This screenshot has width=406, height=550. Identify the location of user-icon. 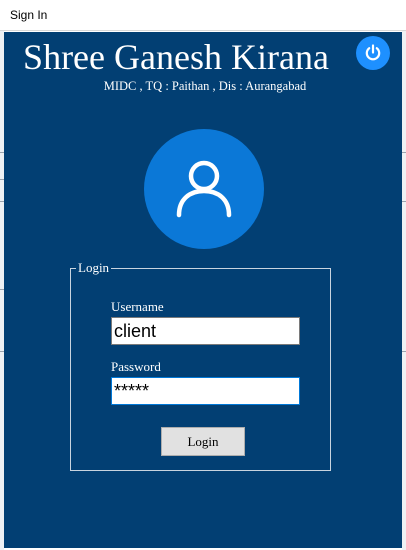
(204, 189).